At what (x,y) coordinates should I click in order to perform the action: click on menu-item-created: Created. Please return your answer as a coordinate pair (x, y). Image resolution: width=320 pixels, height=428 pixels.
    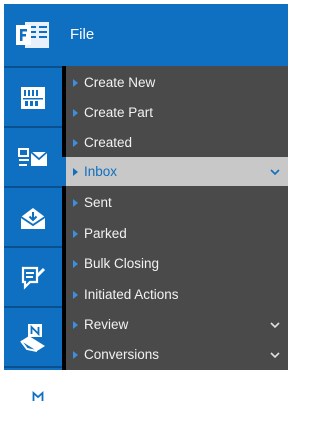
    Looking at the image, I should click on (177, 142).